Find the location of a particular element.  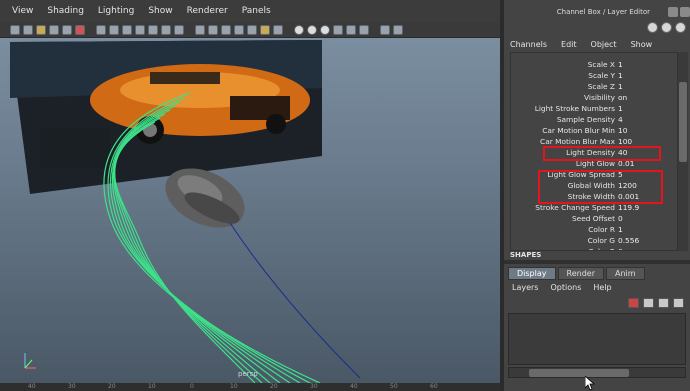

panel-title: Channel Box / Layer Editor is located at coordinates (603, 12).